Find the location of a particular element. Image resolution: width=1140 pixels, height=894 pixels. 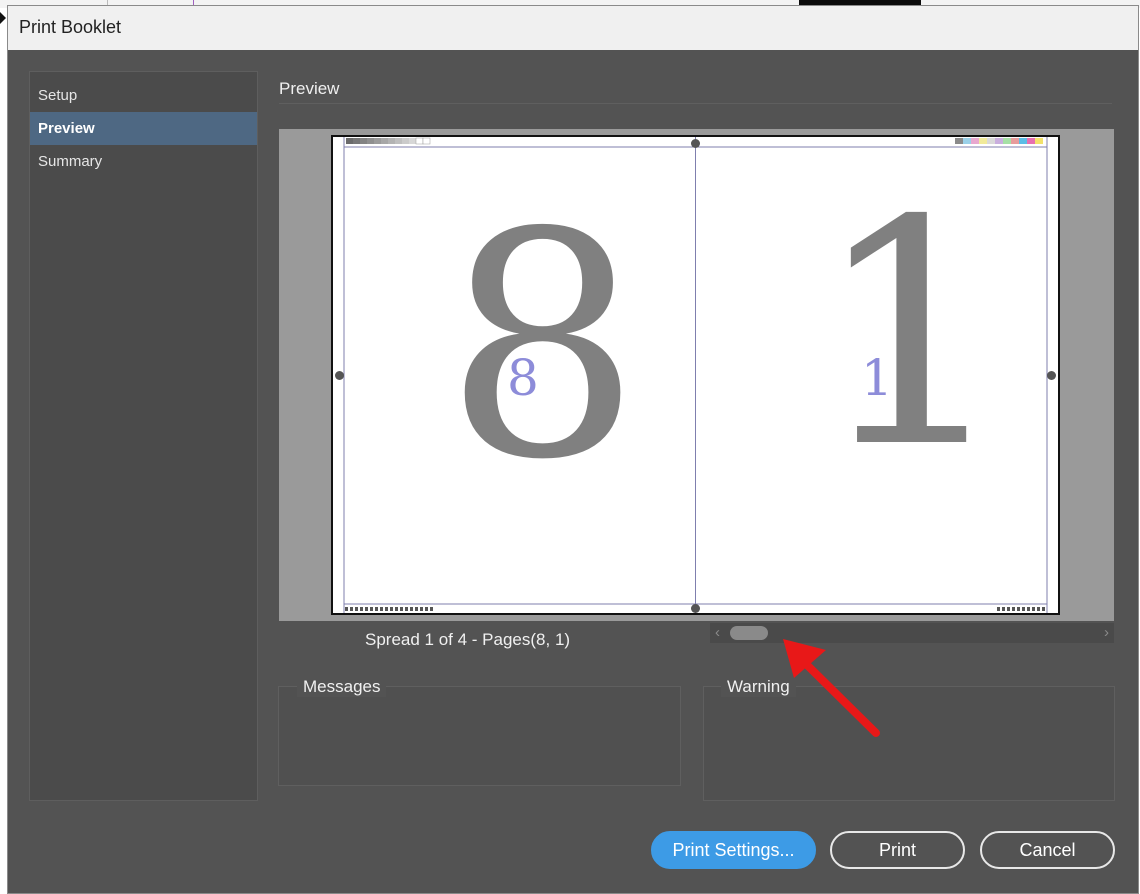

right-page-number: 1 is located at coordinates (912, 335).